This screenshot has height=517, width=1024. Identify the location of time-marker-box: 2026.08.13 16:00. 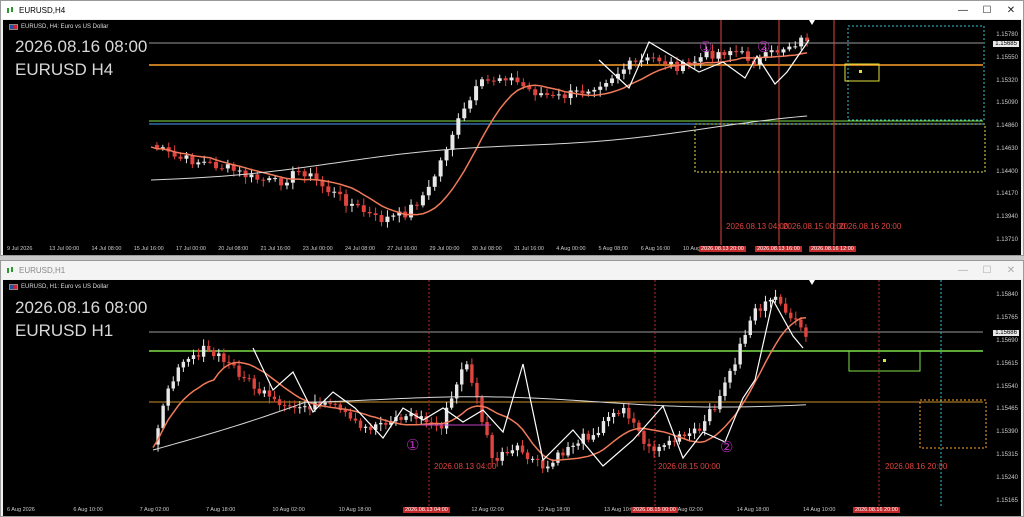
(778, 249).